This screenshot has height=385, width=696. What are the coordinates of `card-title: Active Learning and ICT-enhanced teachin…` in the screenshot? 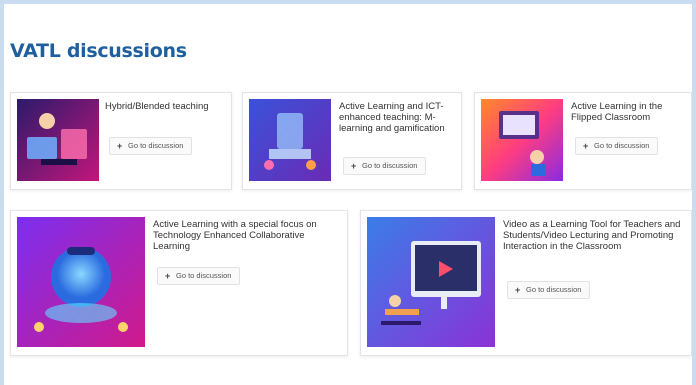 It's located at (392, 117).